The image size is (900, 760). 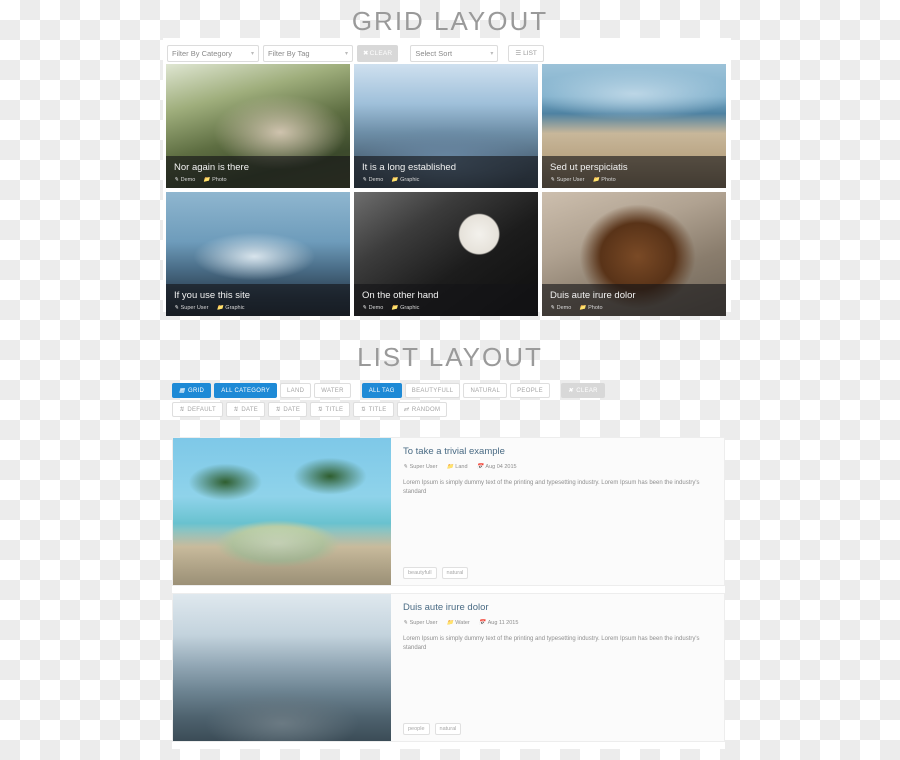 I want to click on list-filter-button: NATURAL, so click(x=485, y=390).